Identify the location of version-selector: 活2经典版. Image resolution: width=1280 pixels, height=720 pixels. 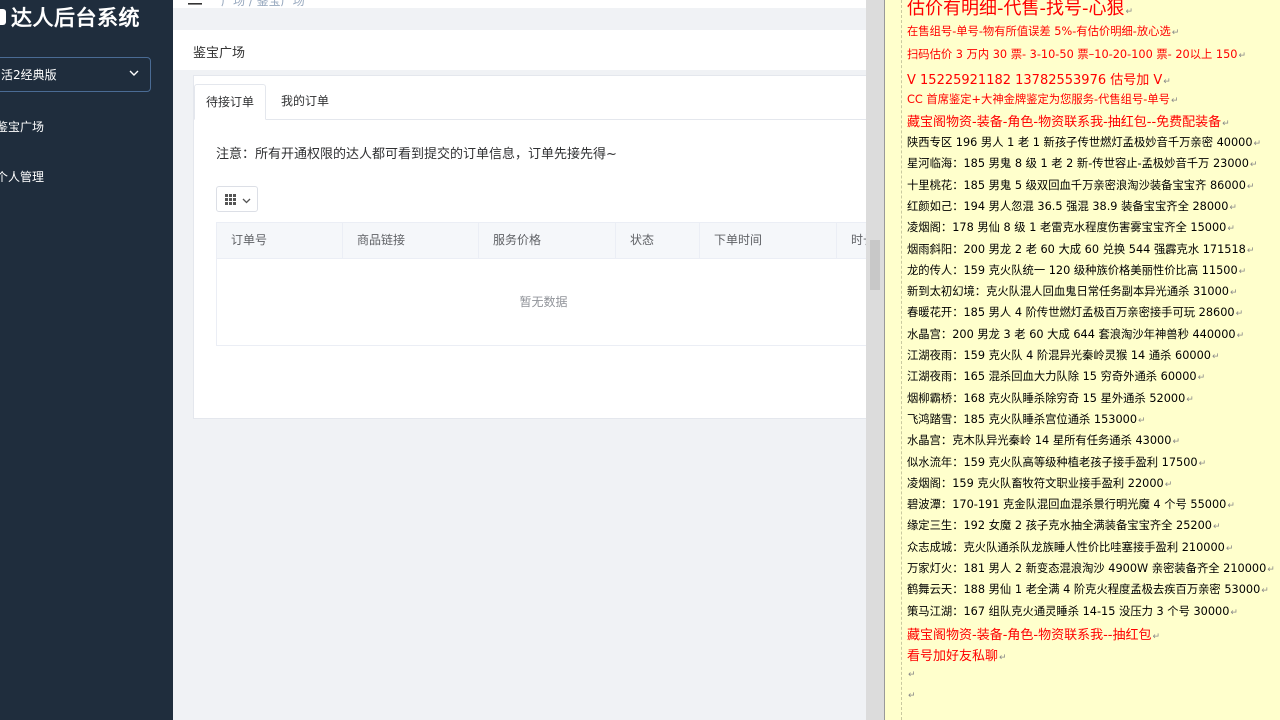
(75, 74).